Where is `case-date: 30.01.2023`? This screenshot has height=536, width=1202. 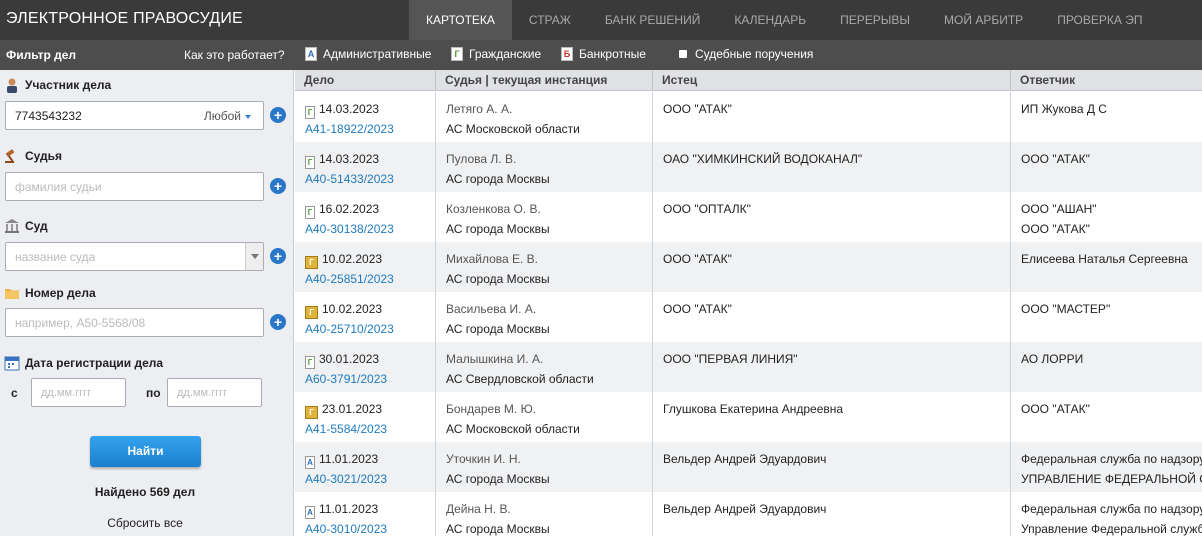
case-date: 30.01.2023 is located at coordinates (349, 359).